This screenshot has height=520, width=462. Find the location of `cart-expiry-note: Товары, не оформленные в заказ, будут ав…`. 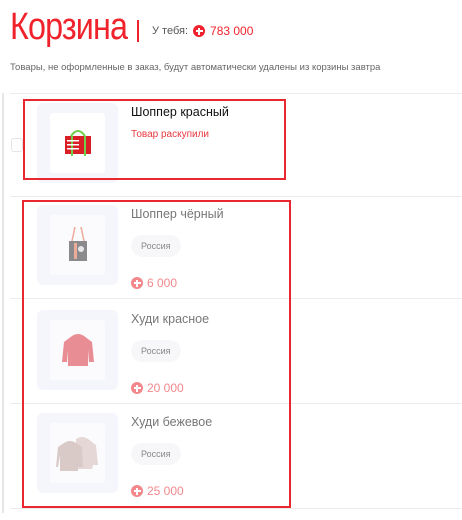

cart-expiry-note: Товары, не оформленные в заказ, будут ав… is located at coordinates (195, 67).